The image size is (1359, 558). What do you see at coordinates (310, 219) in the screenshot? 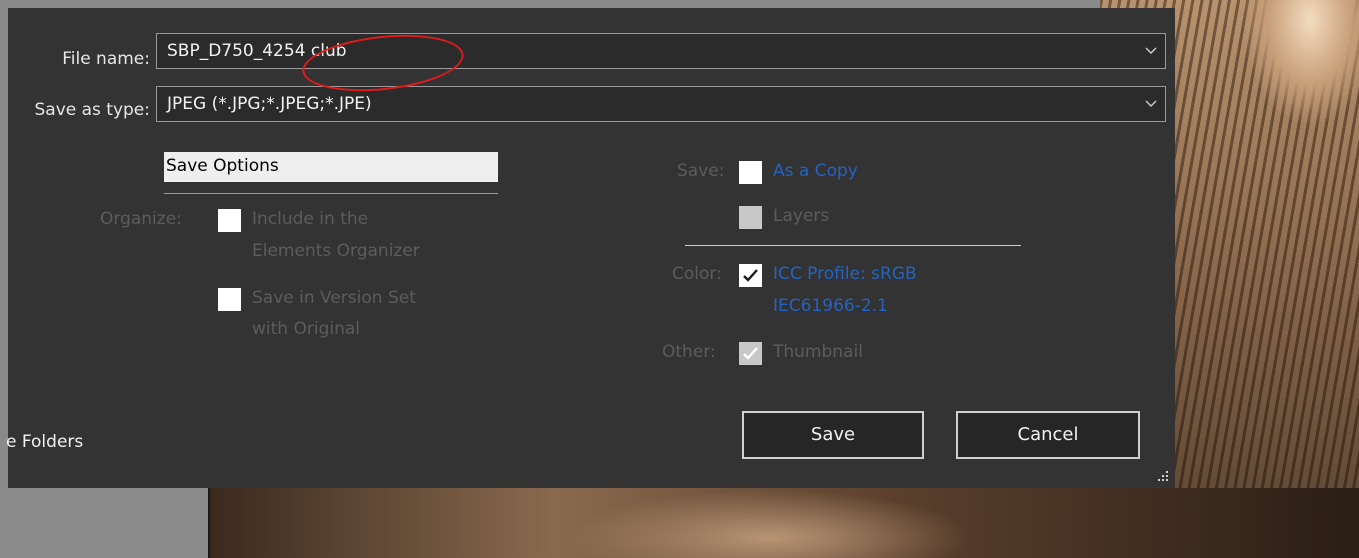
I see `include-organizer-label-1: Include in the` at bounding box center [310, 219].